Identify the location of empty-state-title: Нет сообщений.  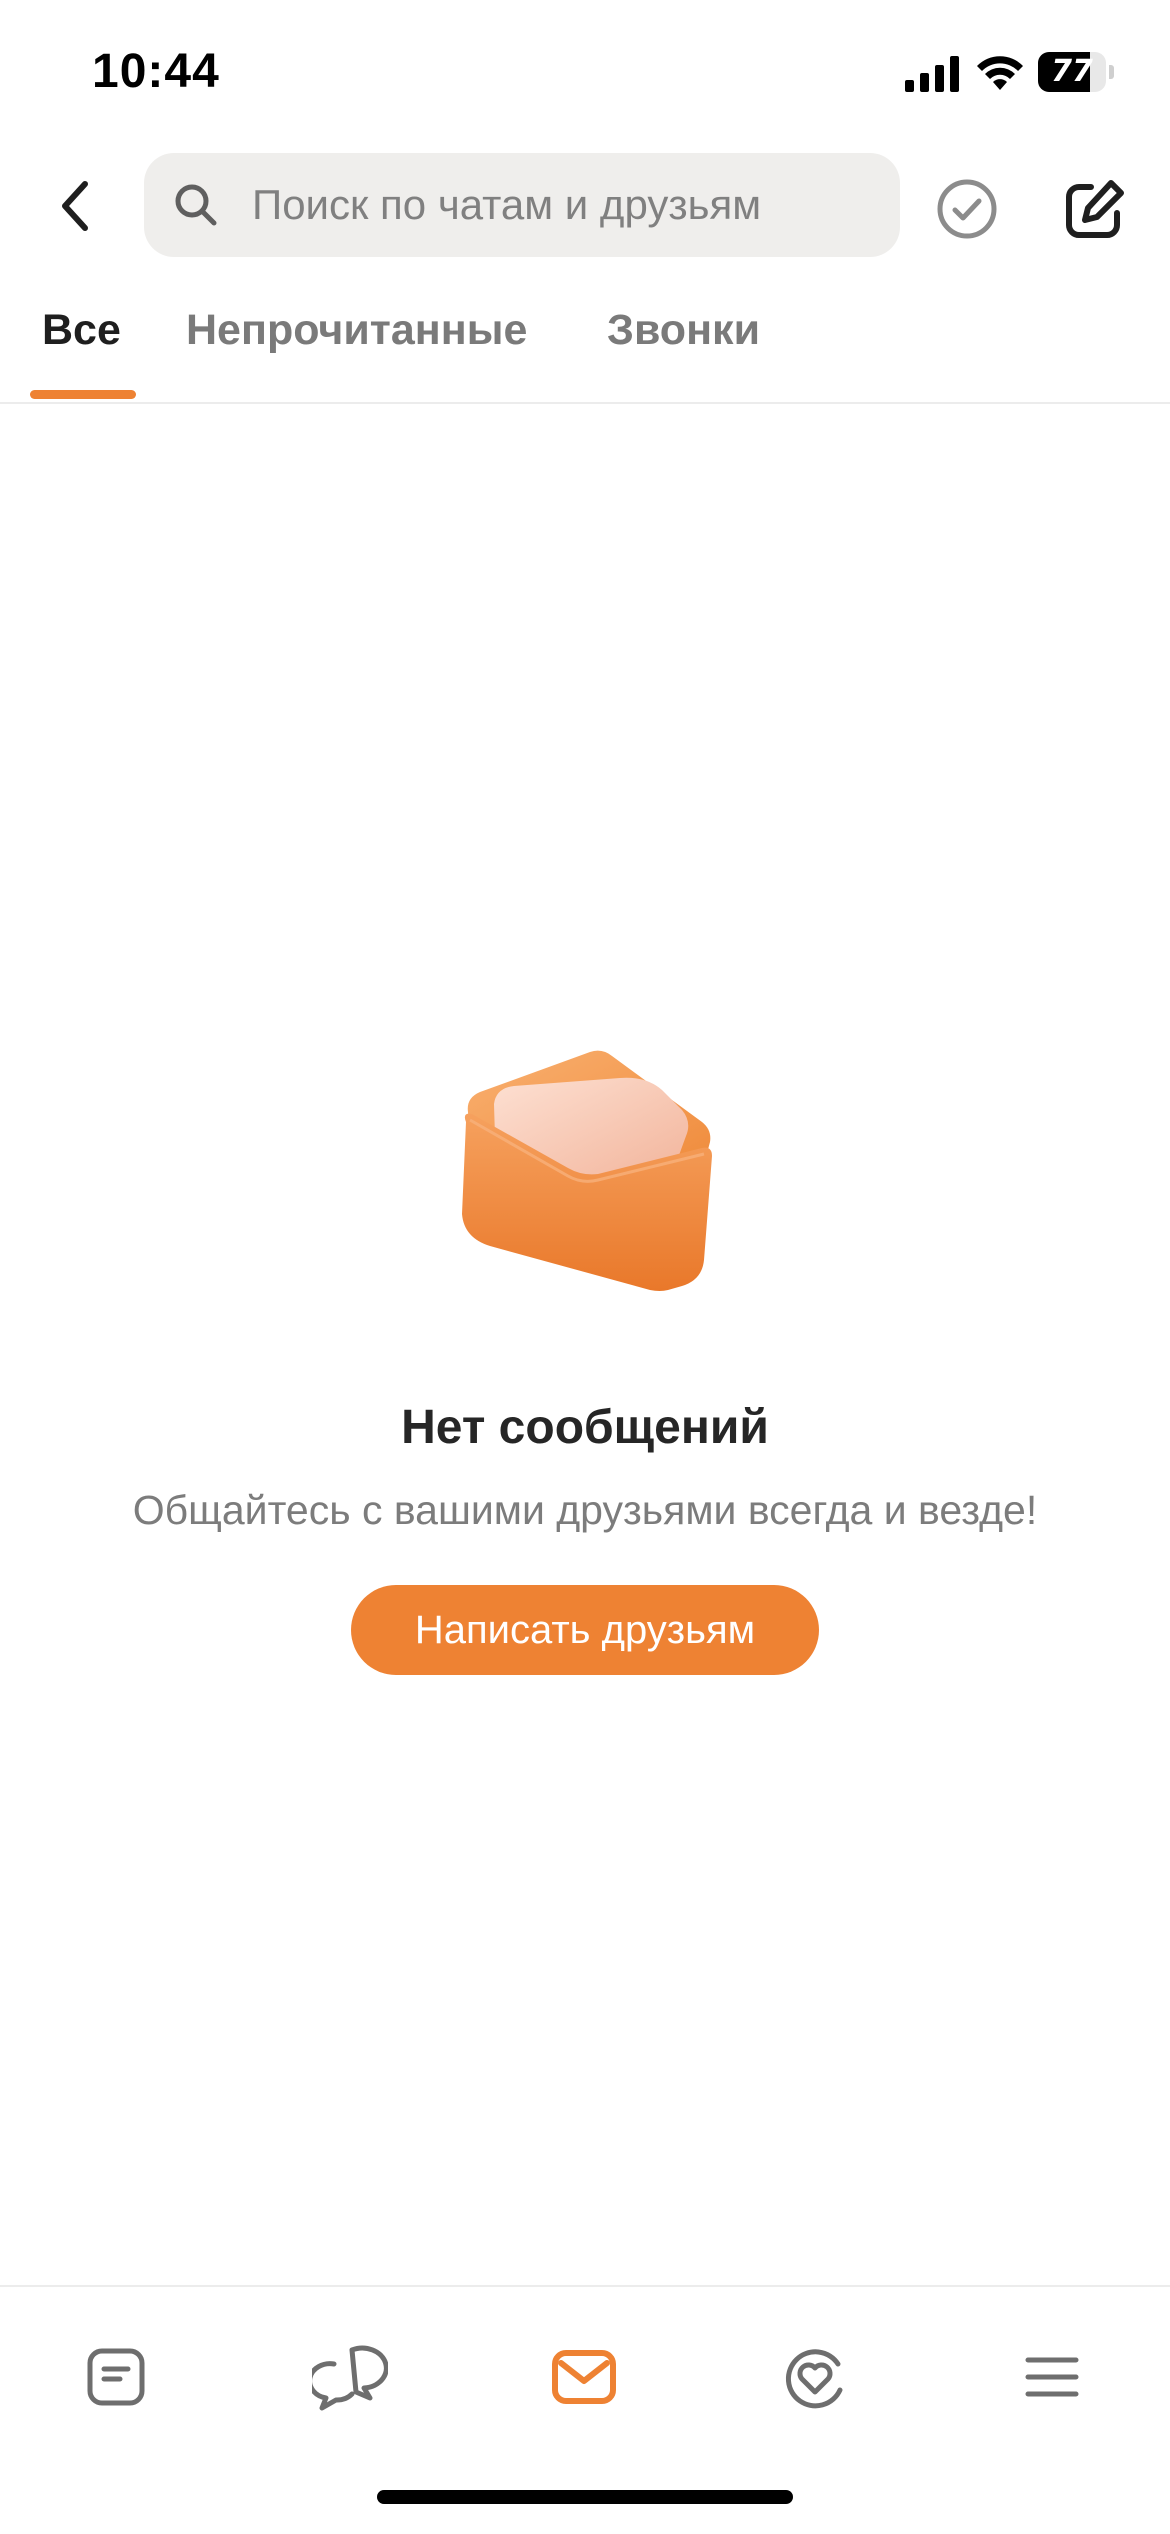
(585, 1427).